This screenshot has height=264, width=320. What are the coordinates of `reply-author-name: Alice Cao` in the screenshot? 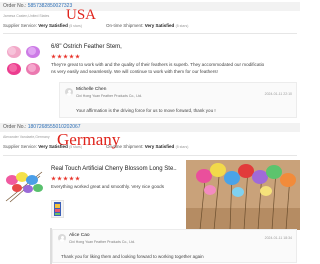 It's located at (79, 235).